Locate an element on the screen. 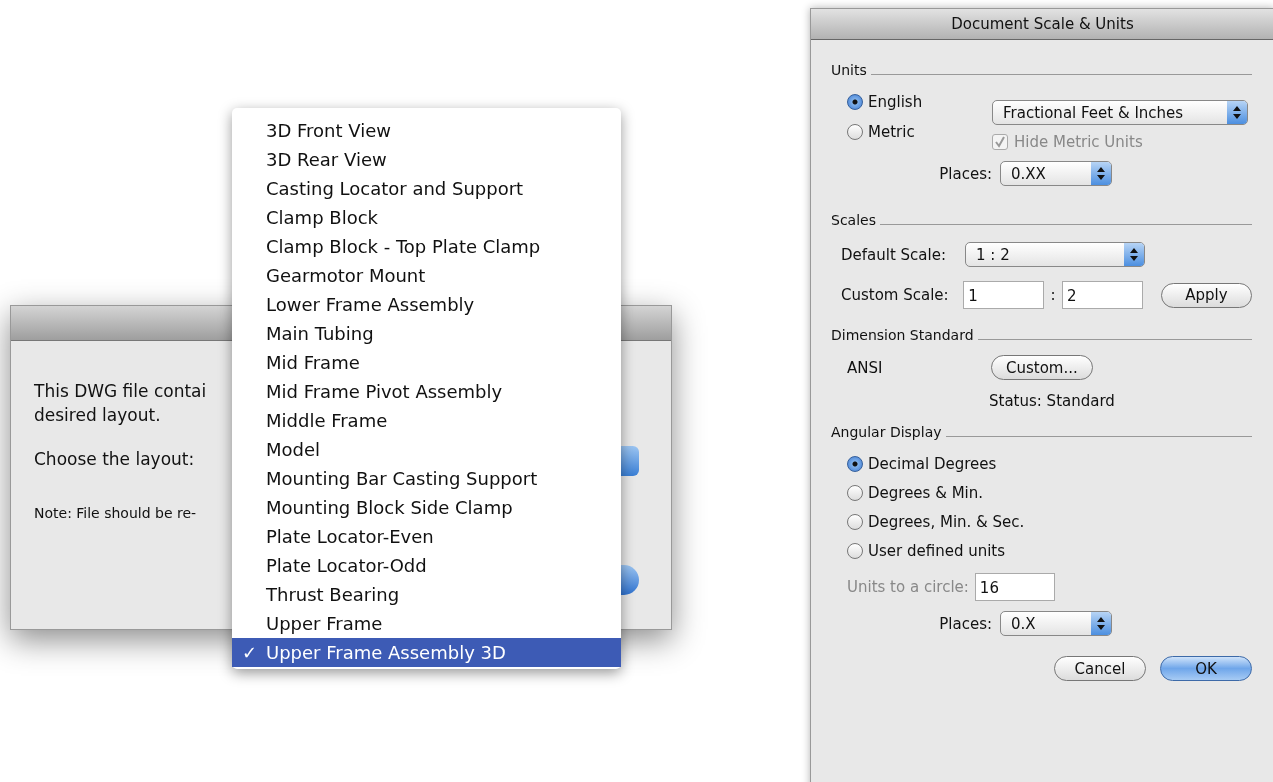  menu-item: Plate Locator-Even is located at coordinates (426, 536).